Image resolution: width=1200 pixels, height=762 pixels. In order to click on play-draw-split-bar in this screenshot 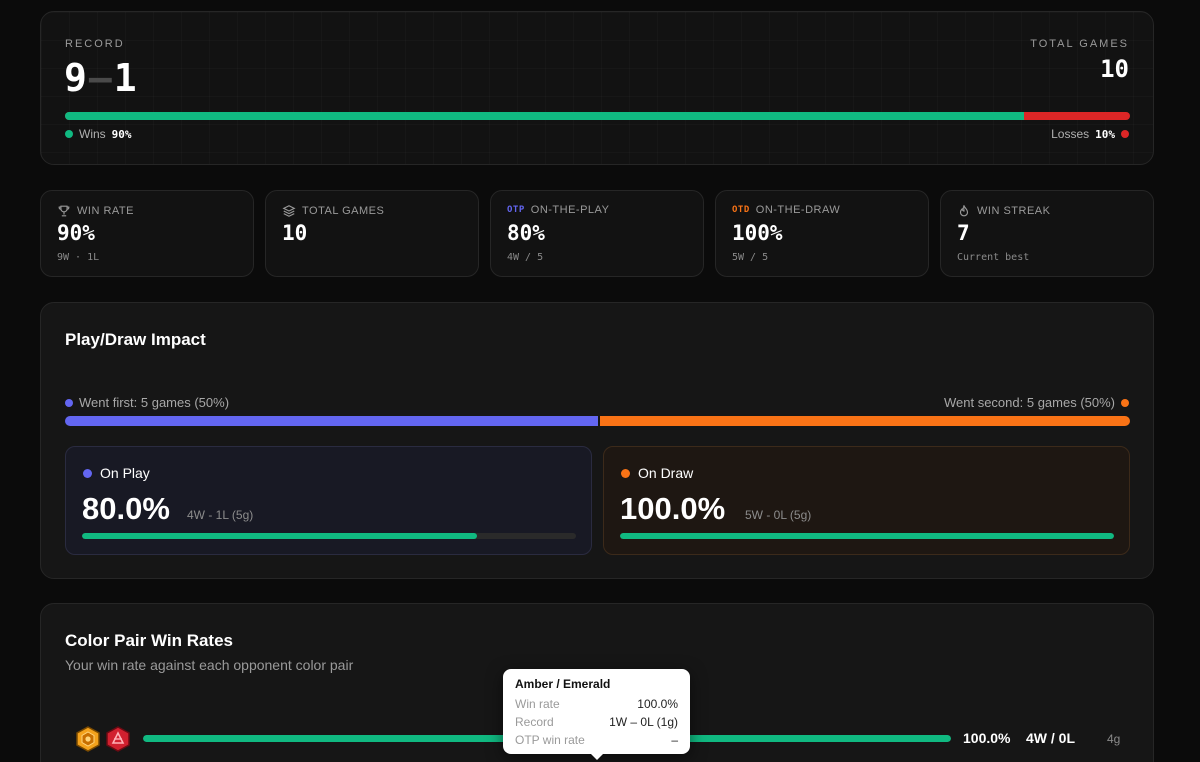, I will do `click(597, 421)`.